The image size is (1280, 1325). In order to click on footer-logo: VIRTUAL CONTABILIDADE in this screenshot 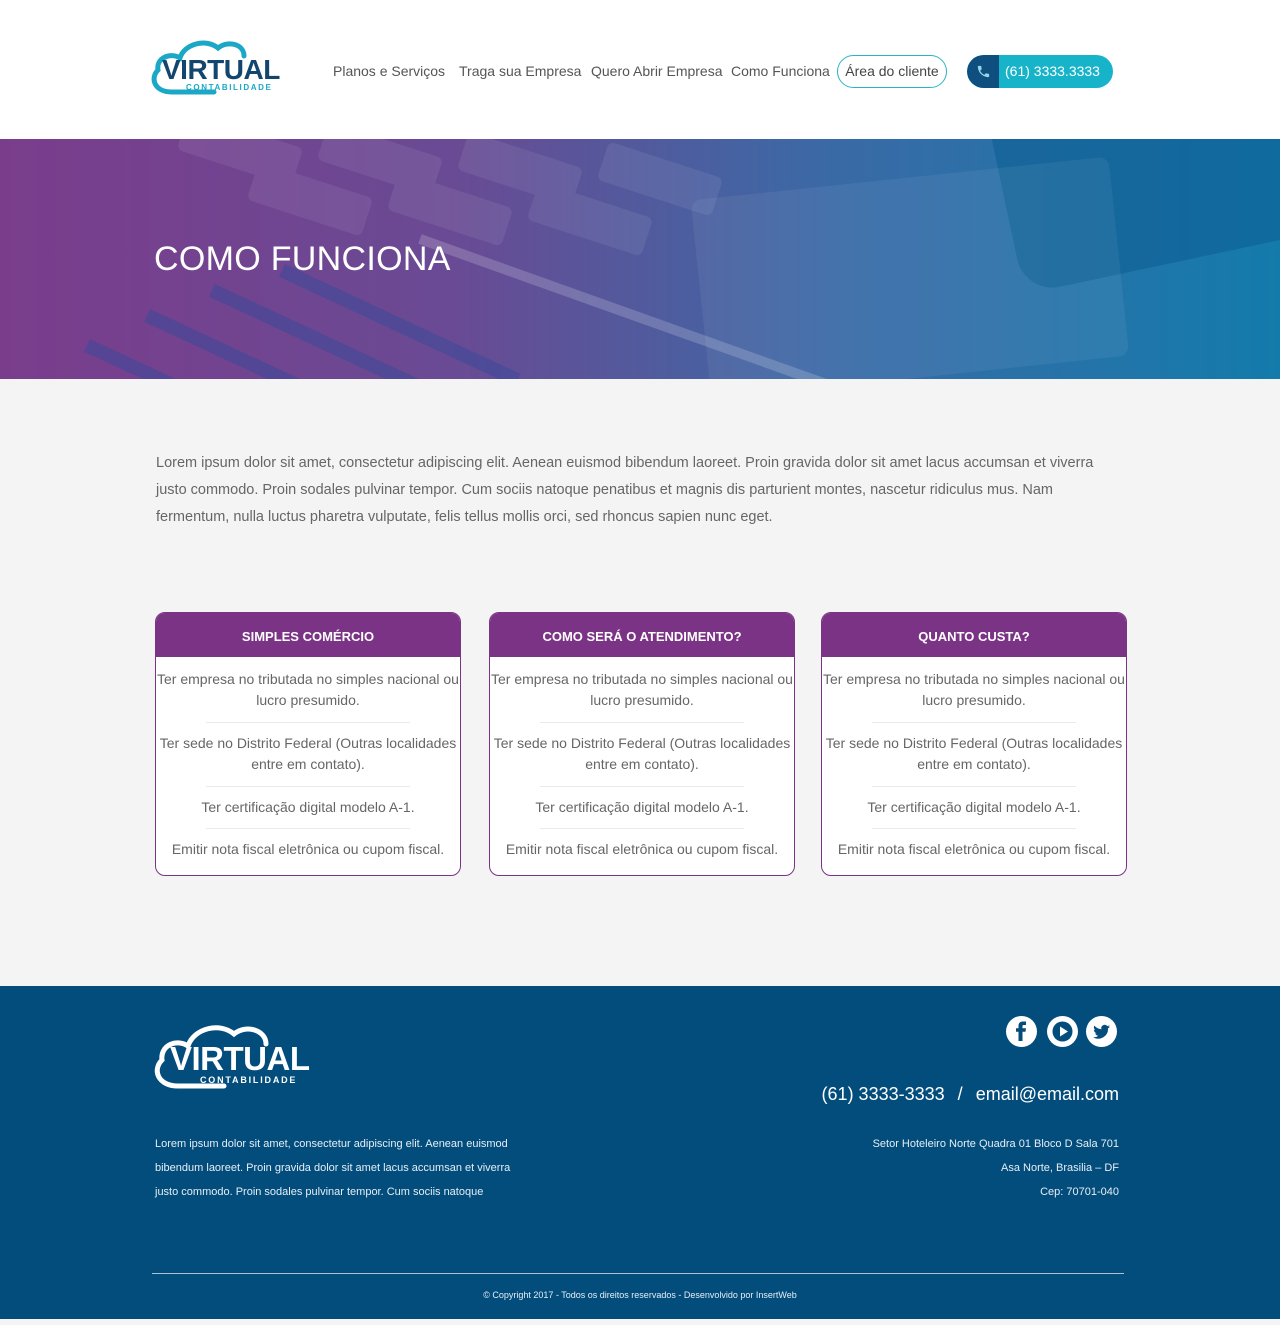, I will do `click(237, 1057)`.